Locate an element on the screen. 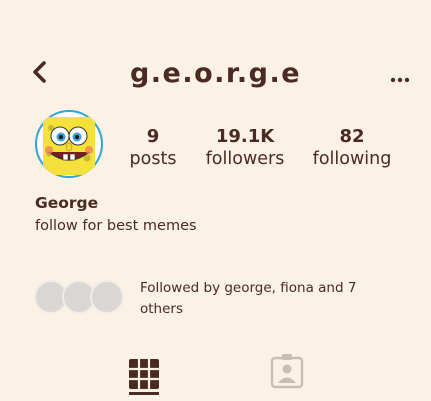 This screenshot has width=431, height=401. more-horizontal-icon is located at coordinates (400, 80).